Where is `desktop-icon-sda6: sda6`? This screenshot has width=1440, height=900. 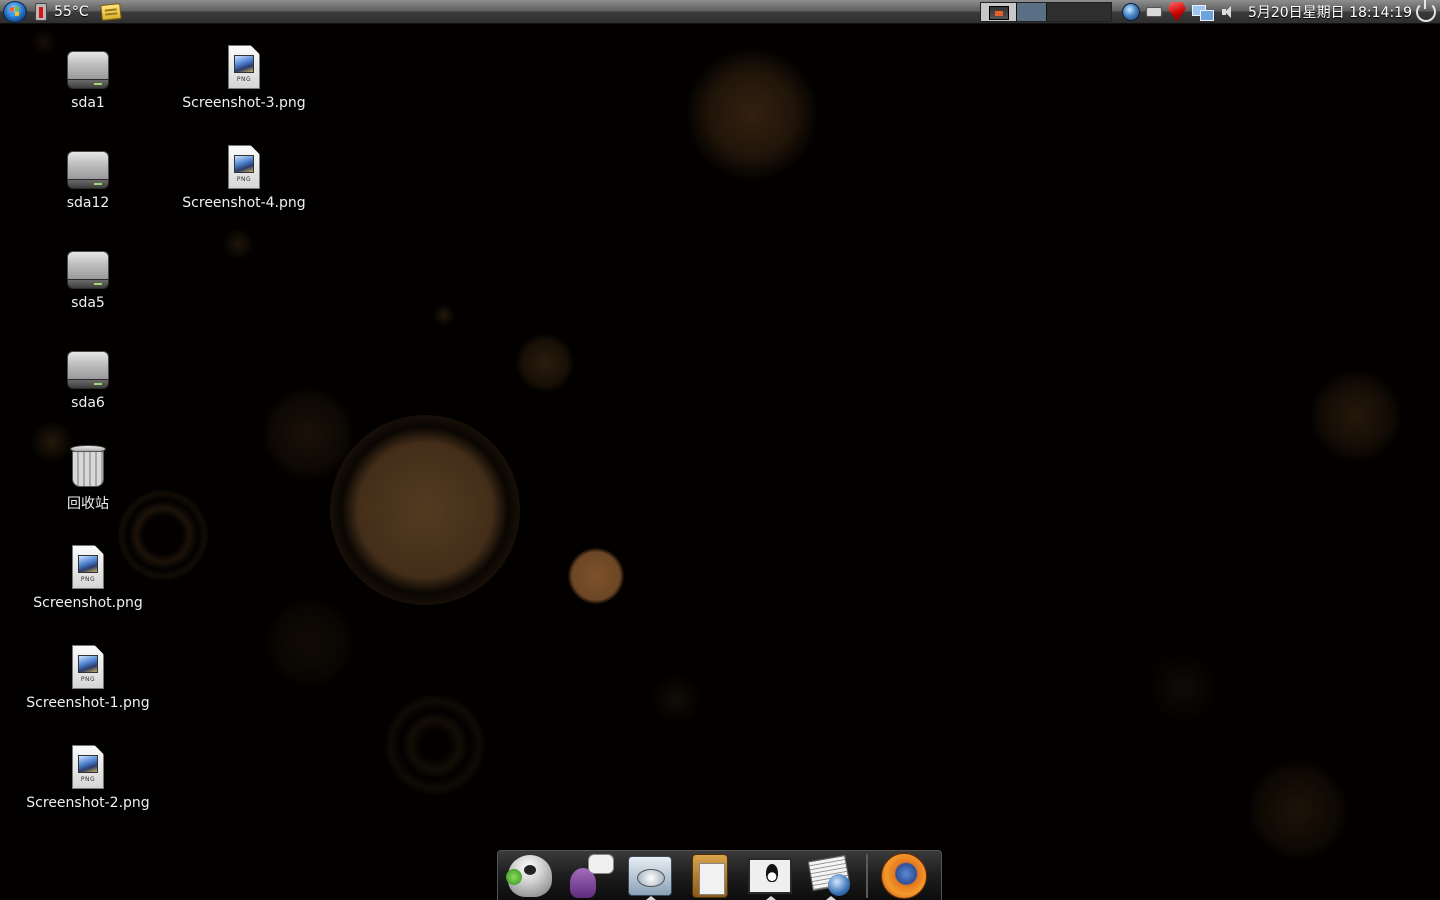 desktop-icon-sda6: sda6 is located at coordinates (88, 379).